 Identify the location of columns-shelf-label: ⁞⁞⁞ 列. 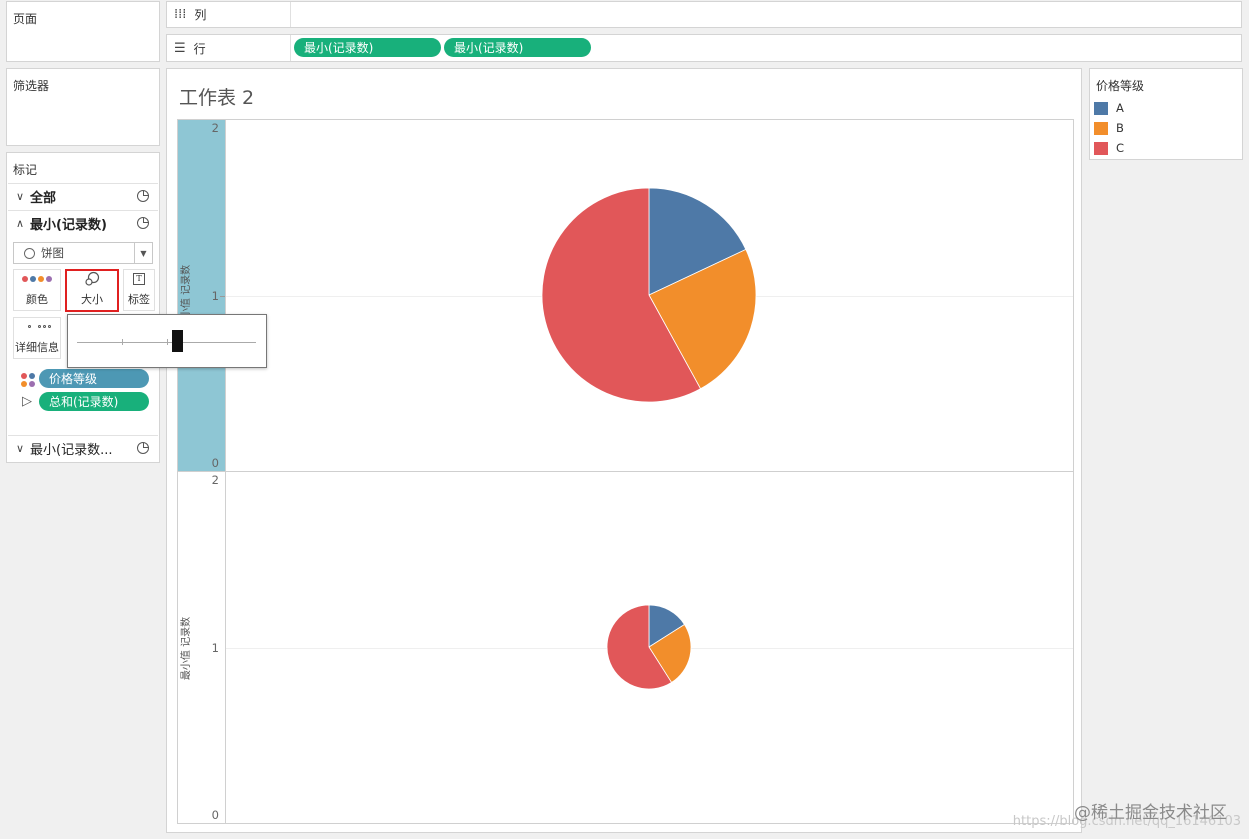
(232, 14).